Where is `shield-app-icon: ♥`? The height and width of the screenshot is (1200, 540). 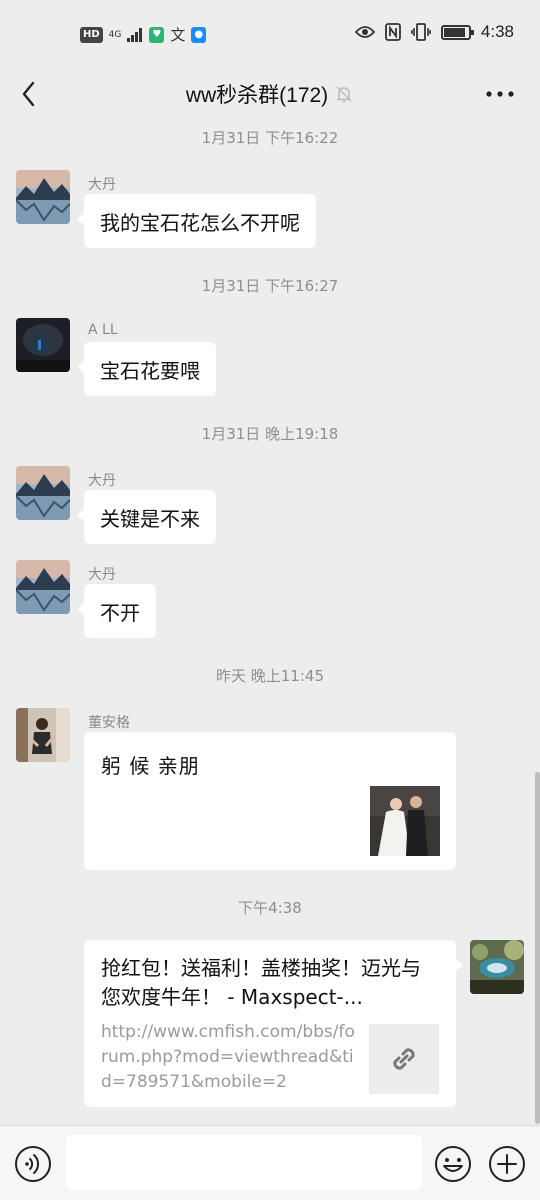
shield-app-icon: ♥ is located at coordinates (157, 34).